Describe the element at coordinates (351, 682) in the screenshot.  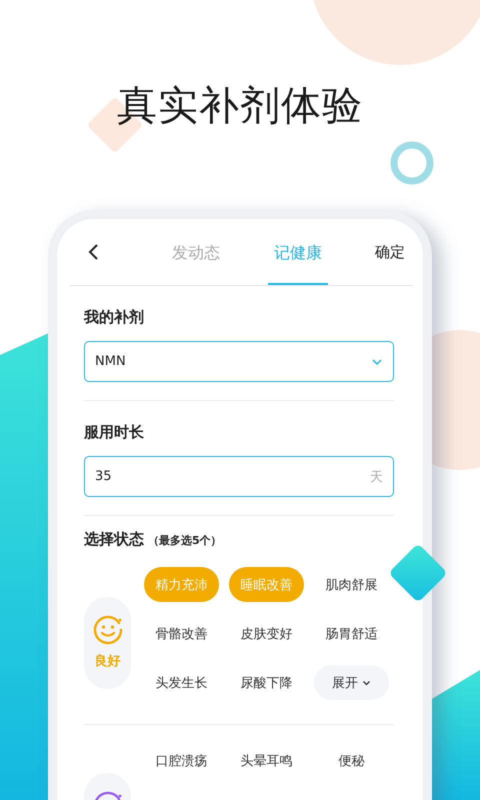
I see `expand-button: 展开` at that location.